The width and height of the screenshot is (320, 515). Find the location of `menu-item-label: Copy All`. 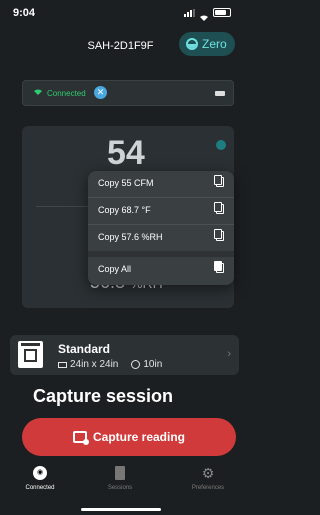

menu-item-label: Copy All is located at coordinates (115, 269).